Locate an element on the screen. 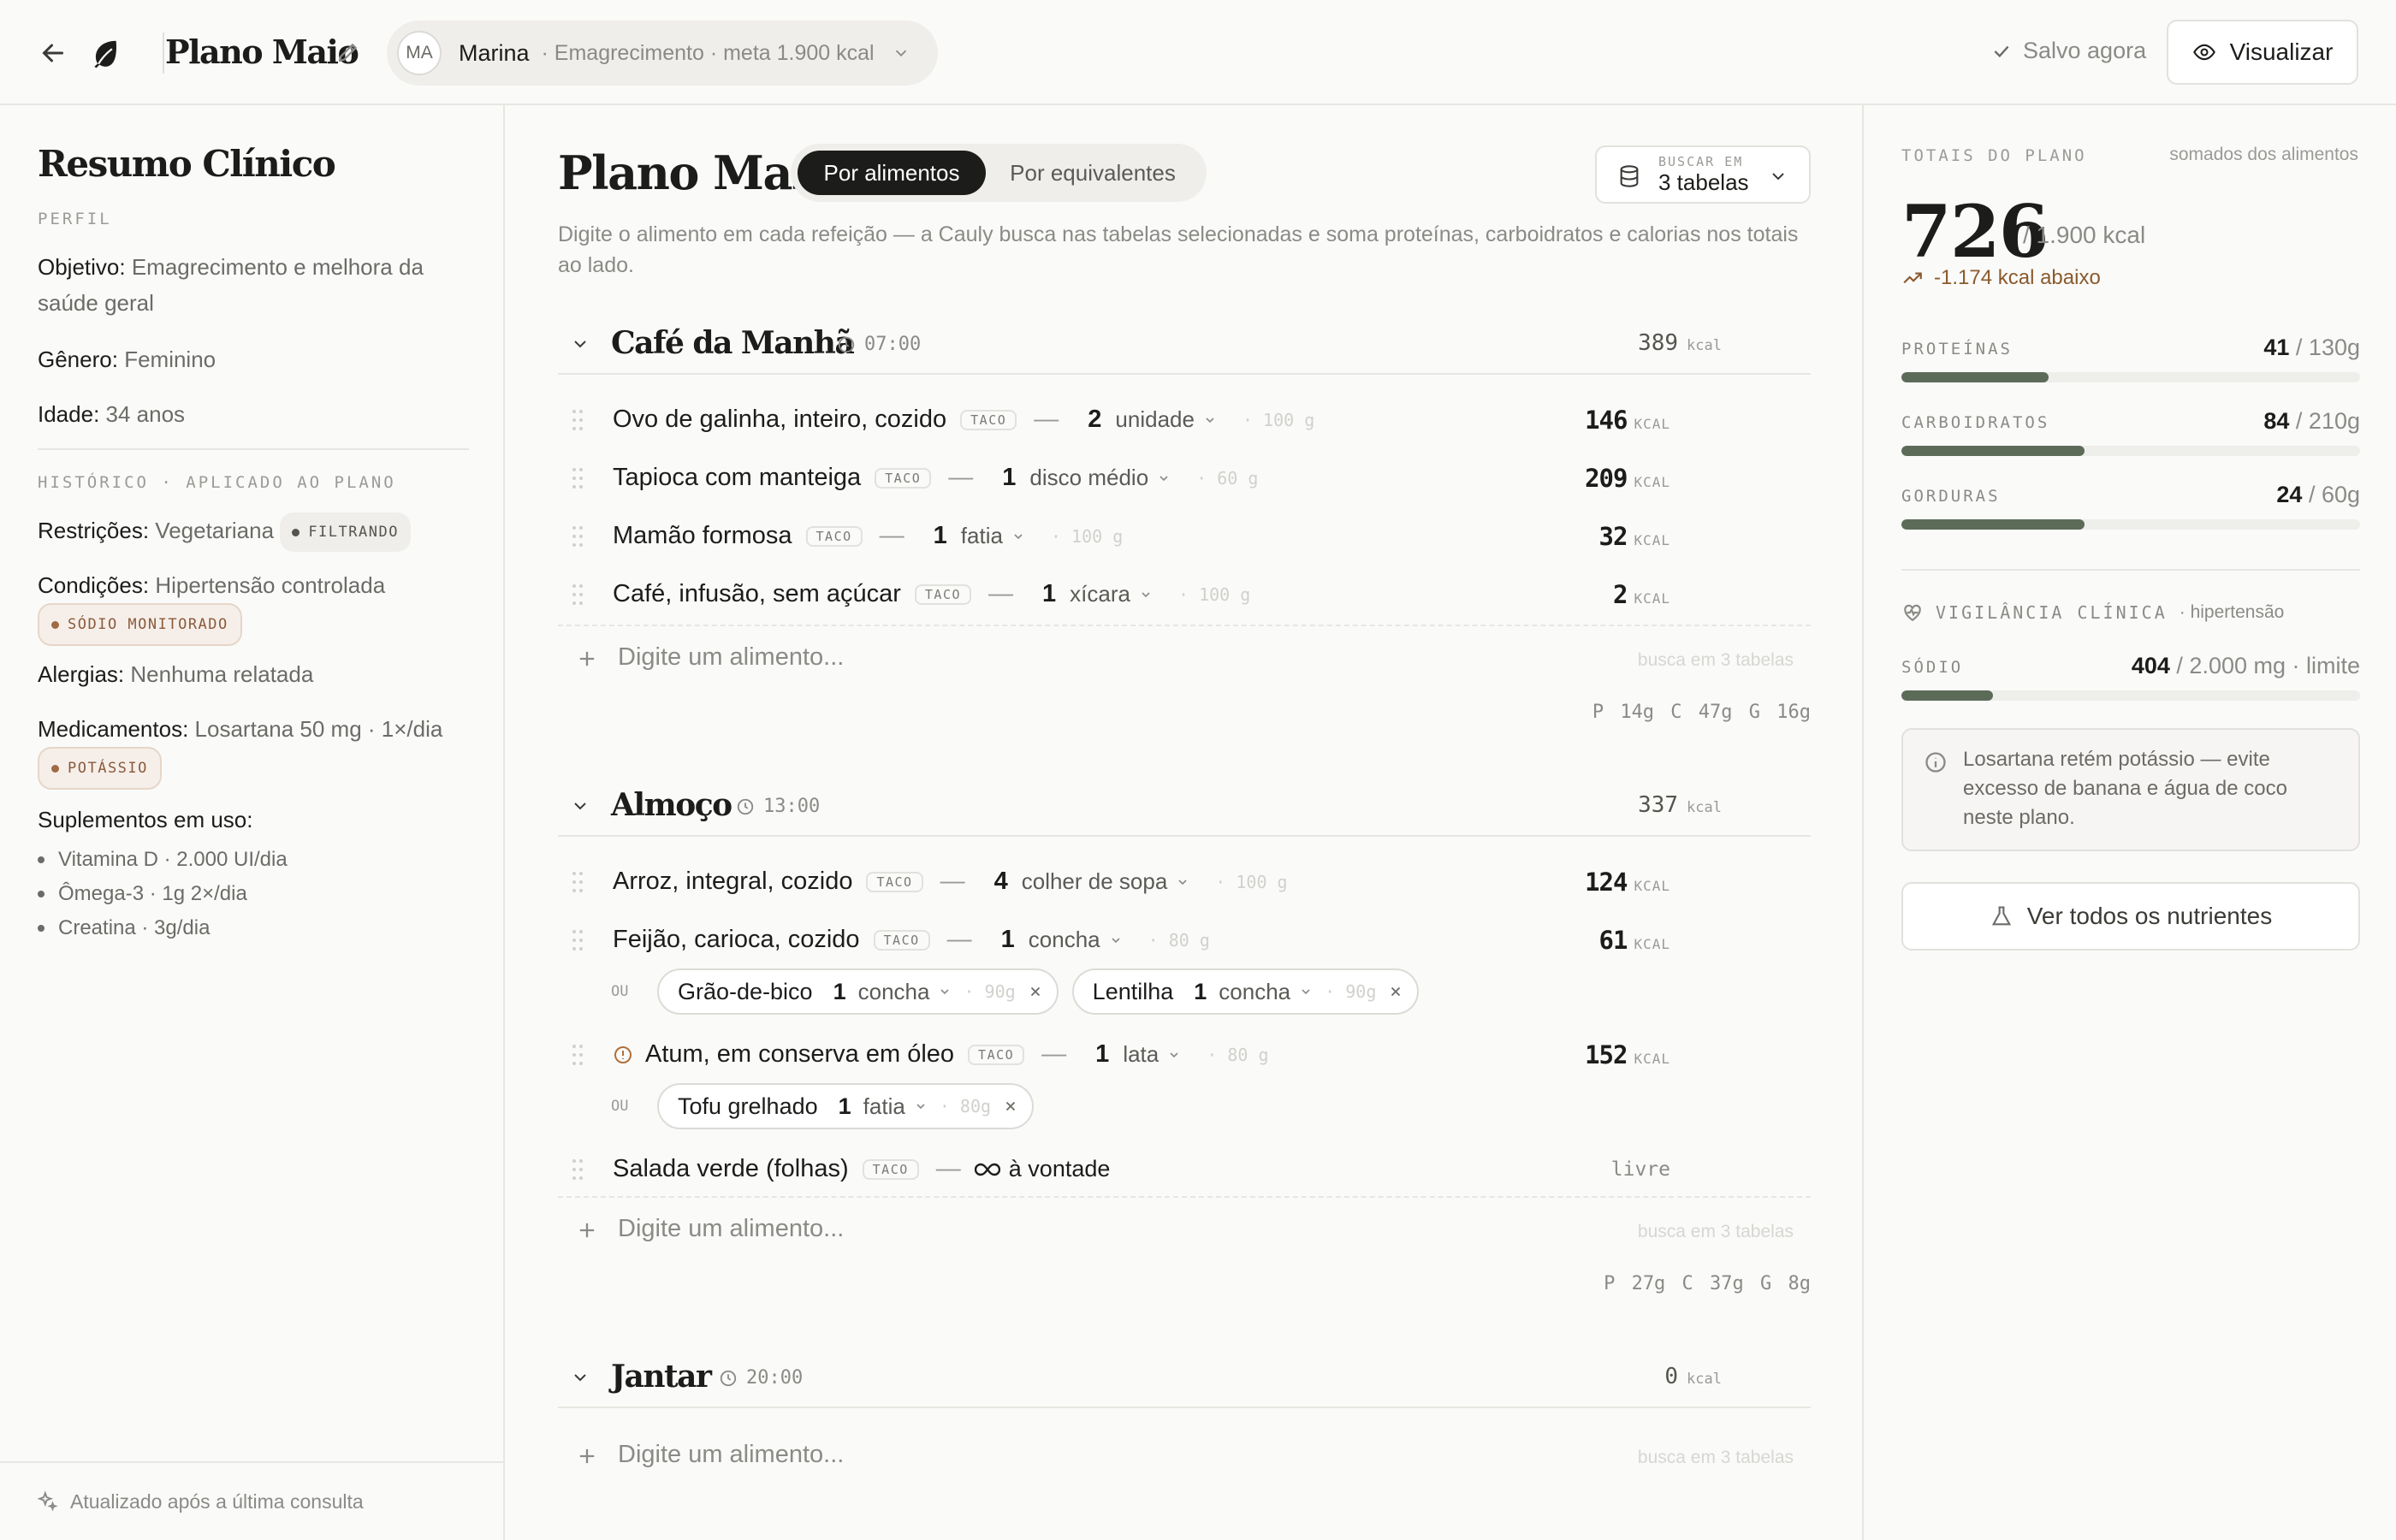  tab-by-foods: Por alimentos is located at coordinates (892, 173).